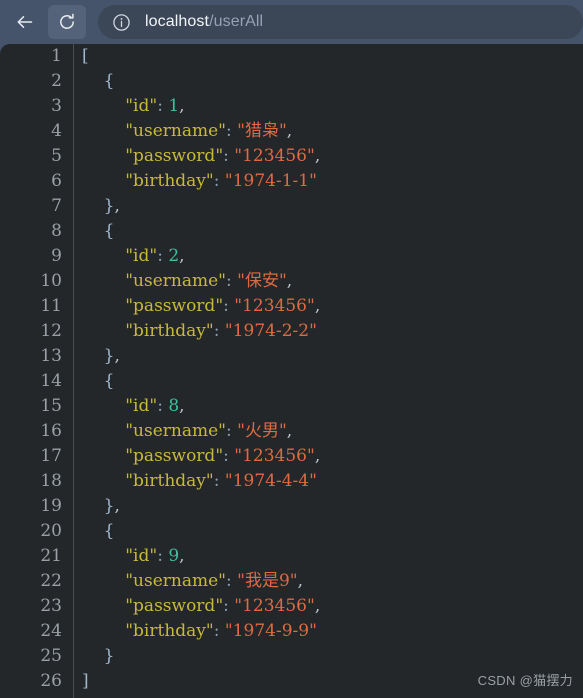  Describe the element at coordinates (174, 556) in the screenshot. I see `code-token-num: 9` at that location.